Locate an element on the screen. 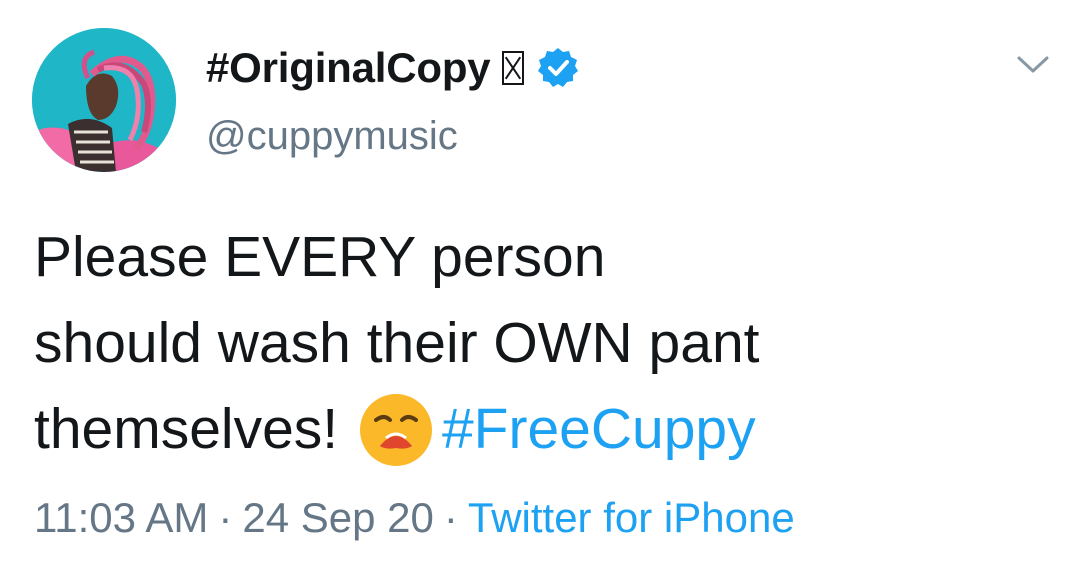 The image size is (1080, 571). avatar is located at coordinates (104, 100).